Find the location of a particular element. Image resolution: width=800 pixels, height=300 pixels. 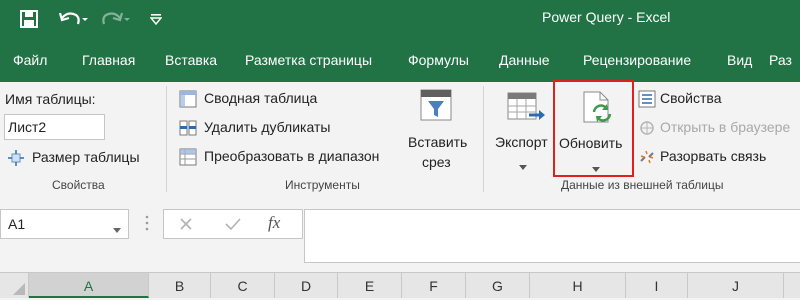

table-properties-button: Свойства is located at coordinates (718, 99).